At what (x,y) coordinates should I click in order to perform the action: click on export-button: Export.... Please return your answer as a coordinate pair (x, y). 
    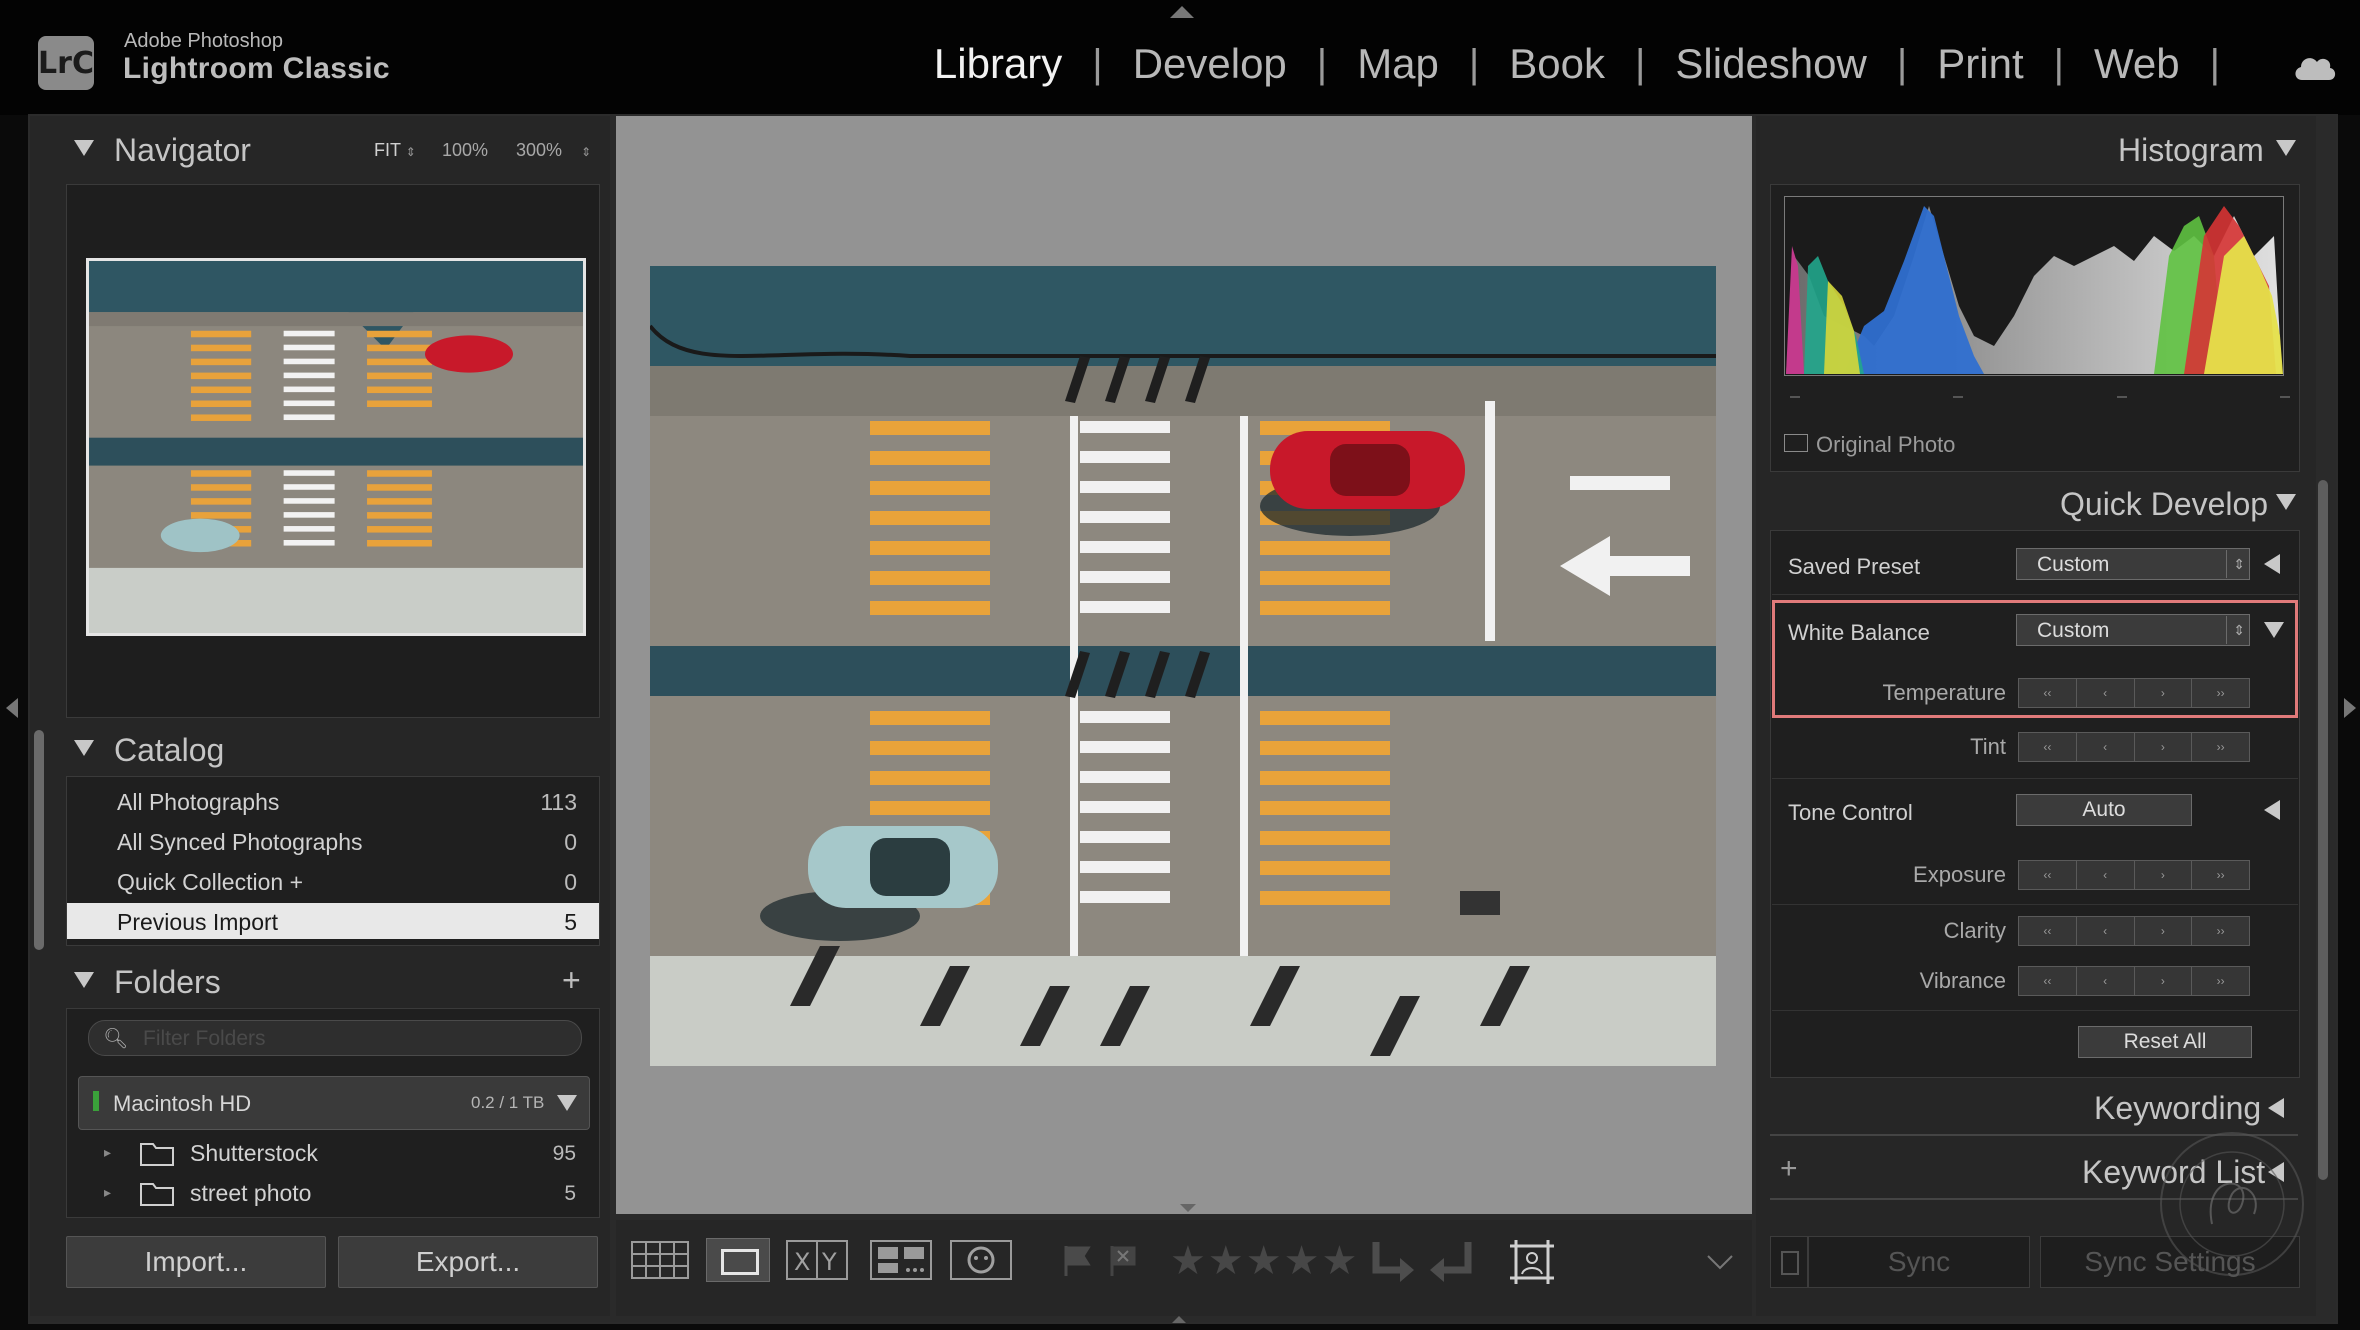
    Looking at the image, I should click on (468, 1262).